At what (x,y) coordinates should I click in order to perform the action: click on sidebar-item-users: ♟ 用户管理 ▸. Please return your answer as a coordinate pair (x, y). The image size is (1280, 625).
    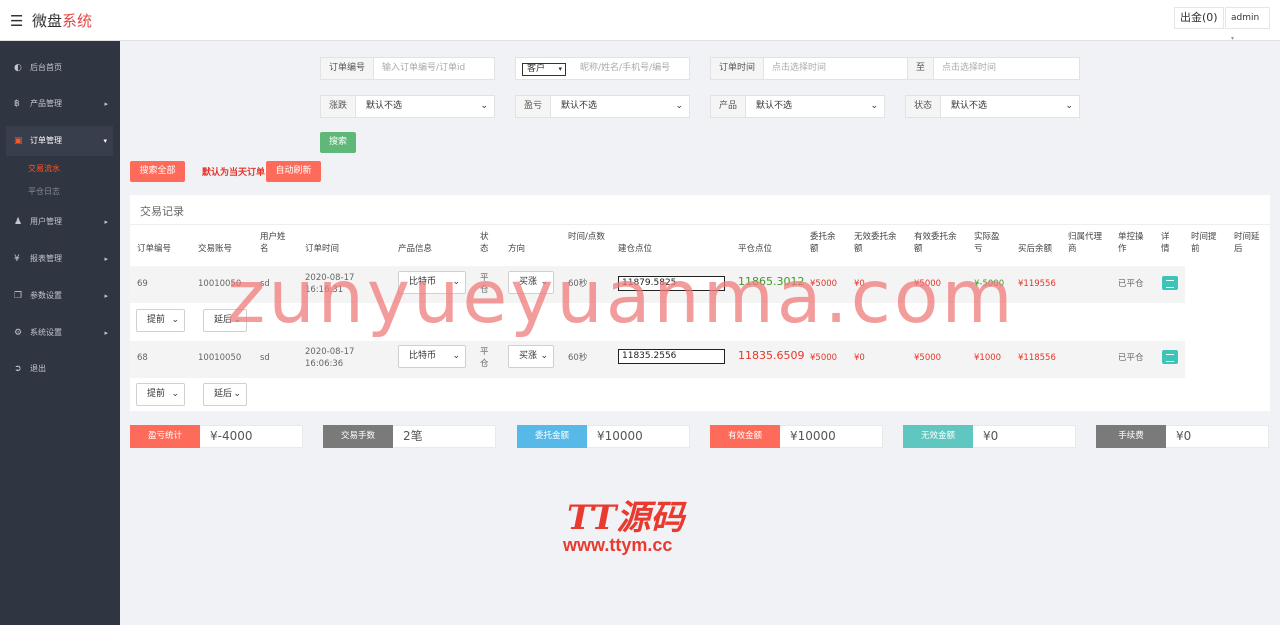
    Looking at the image, I should click on (60, 222).